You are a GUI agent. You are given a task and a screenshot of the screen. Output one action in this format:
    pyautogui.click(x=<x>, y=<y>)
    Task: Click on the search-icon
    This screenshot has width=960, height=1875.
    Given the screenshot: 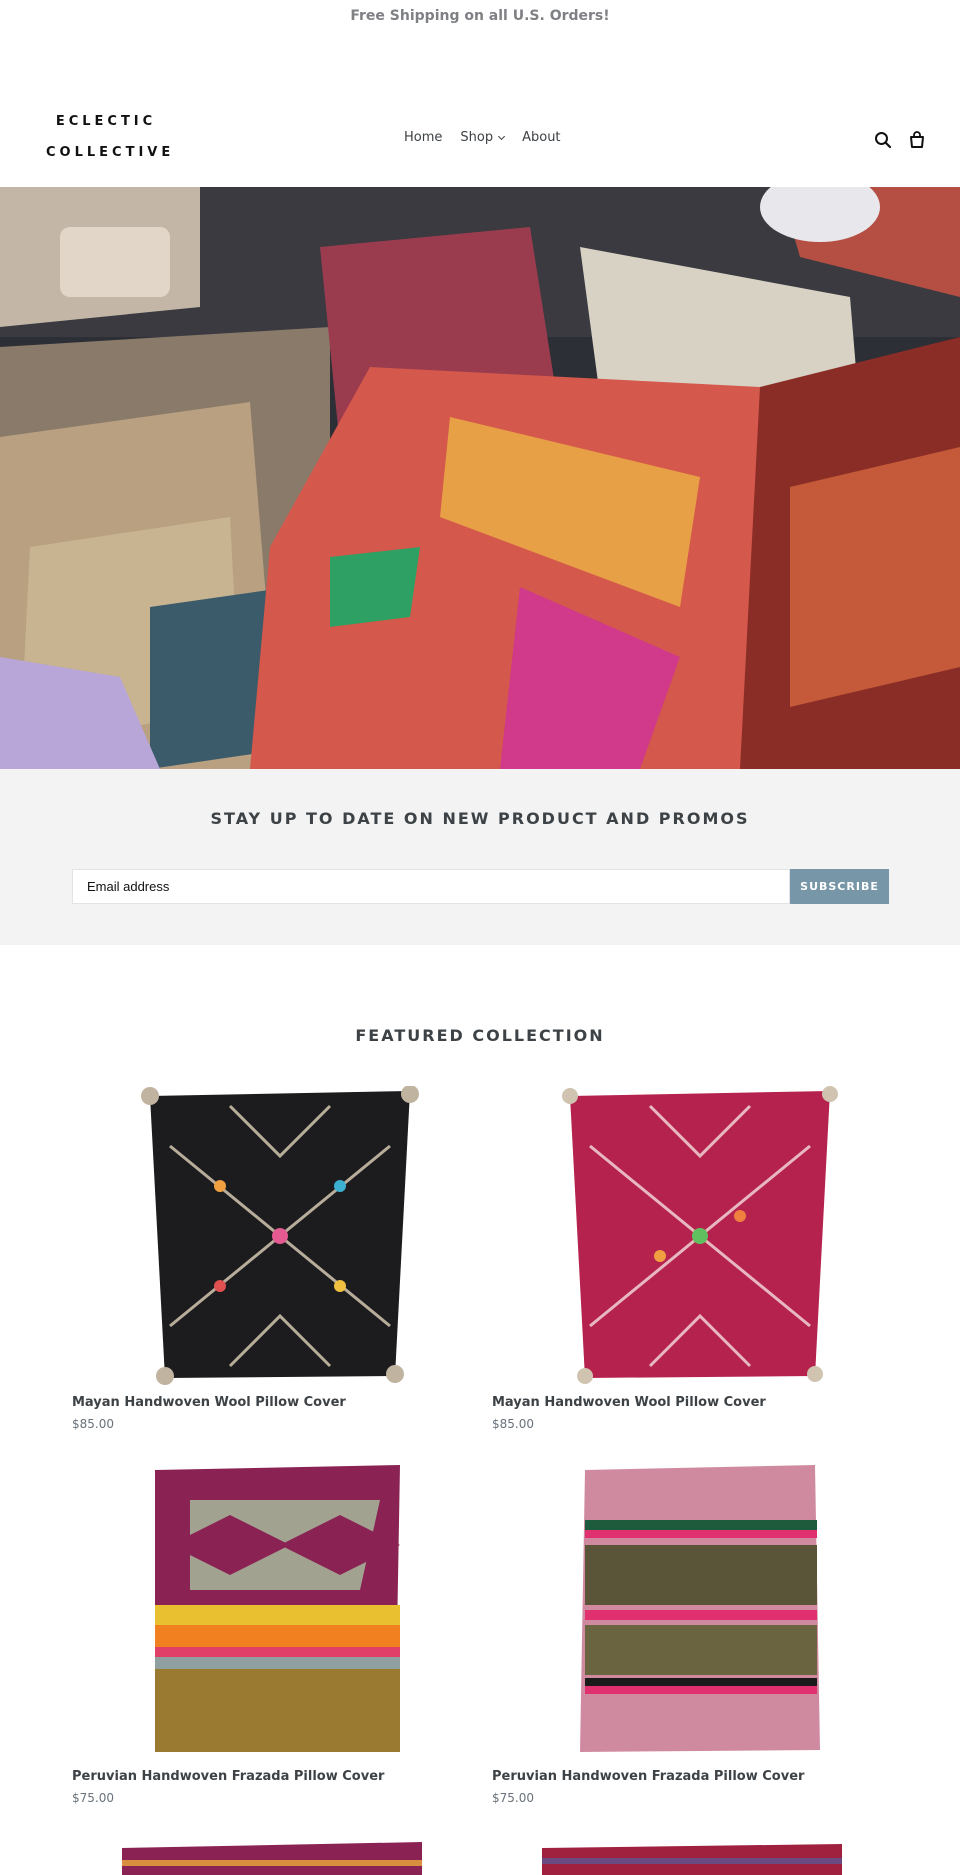 What is the action you would take?
    pyautogui.click(x=883, y=142)
    